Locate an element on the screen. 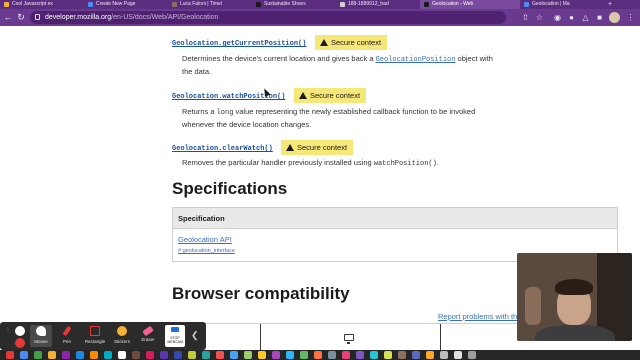 The height and width of the screenshot is (360, 640). webcam-preview is located at coordinates (574, 297).